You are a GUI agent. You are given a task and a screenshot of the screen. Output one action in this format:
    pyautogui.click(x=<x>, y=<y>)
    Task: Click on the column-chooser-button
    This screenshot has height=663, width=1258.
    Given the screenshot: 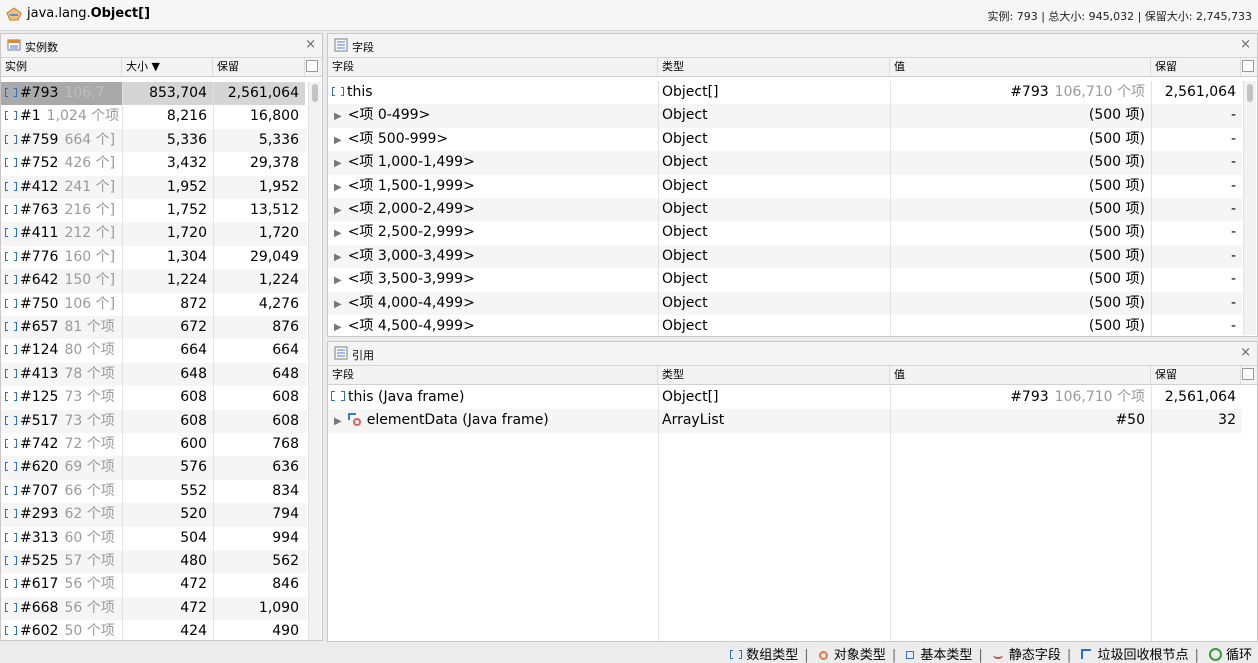 What is the action you would take?
    pyautogui.click(x=312, y=66)
    